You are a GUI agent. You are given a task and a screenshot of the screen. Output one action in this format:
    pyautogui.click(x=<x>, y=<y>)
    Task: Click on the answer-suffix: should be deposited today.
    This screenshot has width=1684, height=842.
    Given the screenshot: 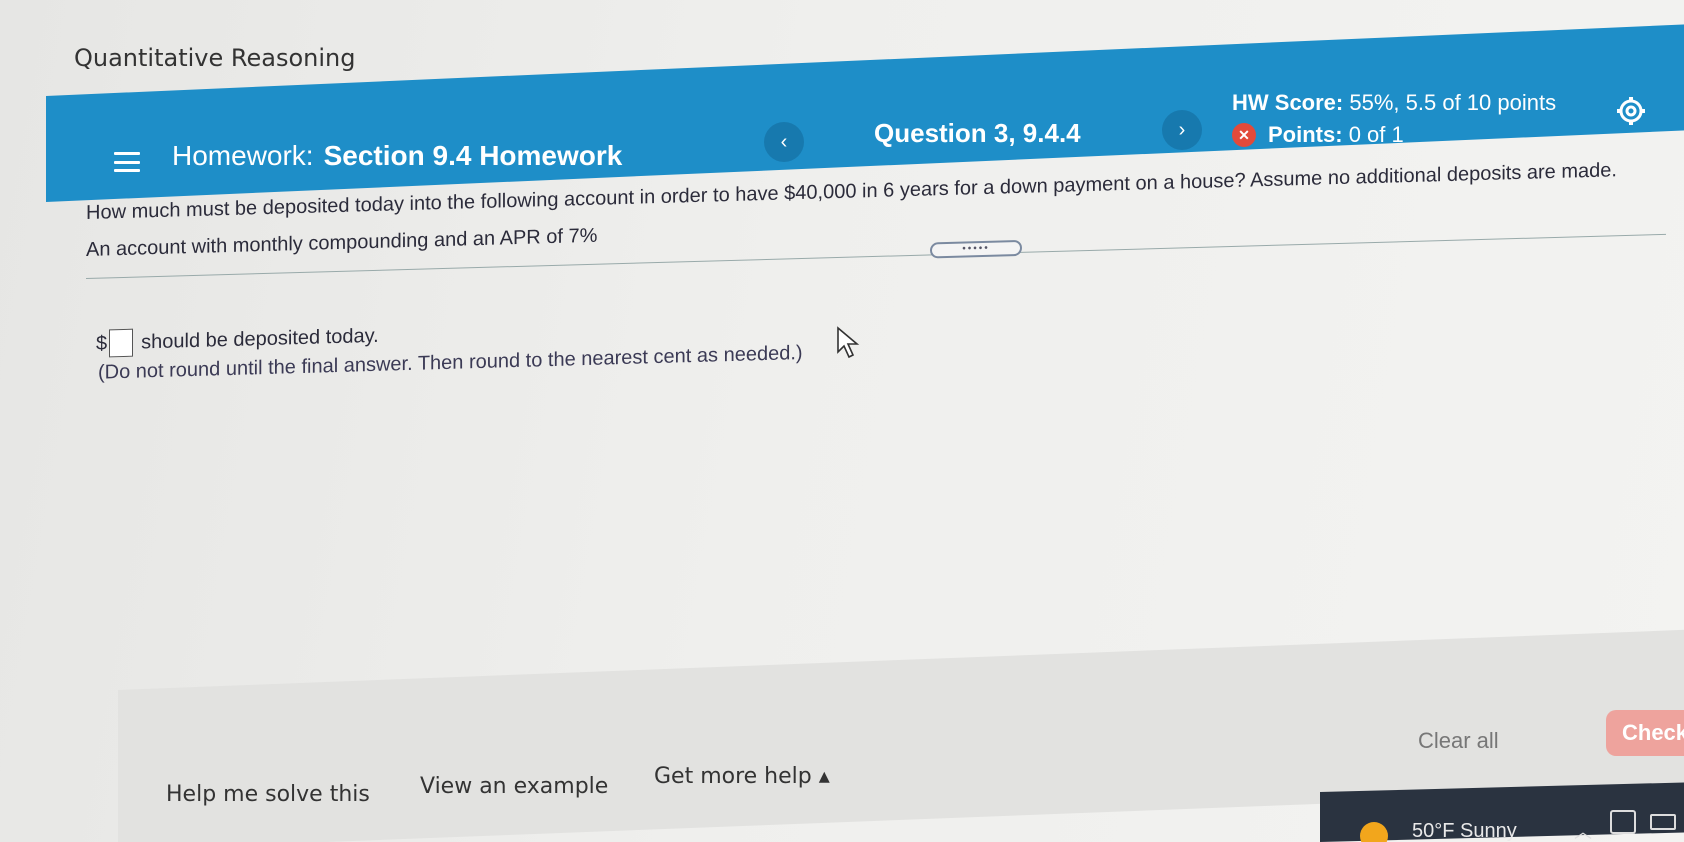 What is the action you would take?
    pyautogui.click(x=260, y=338)
    